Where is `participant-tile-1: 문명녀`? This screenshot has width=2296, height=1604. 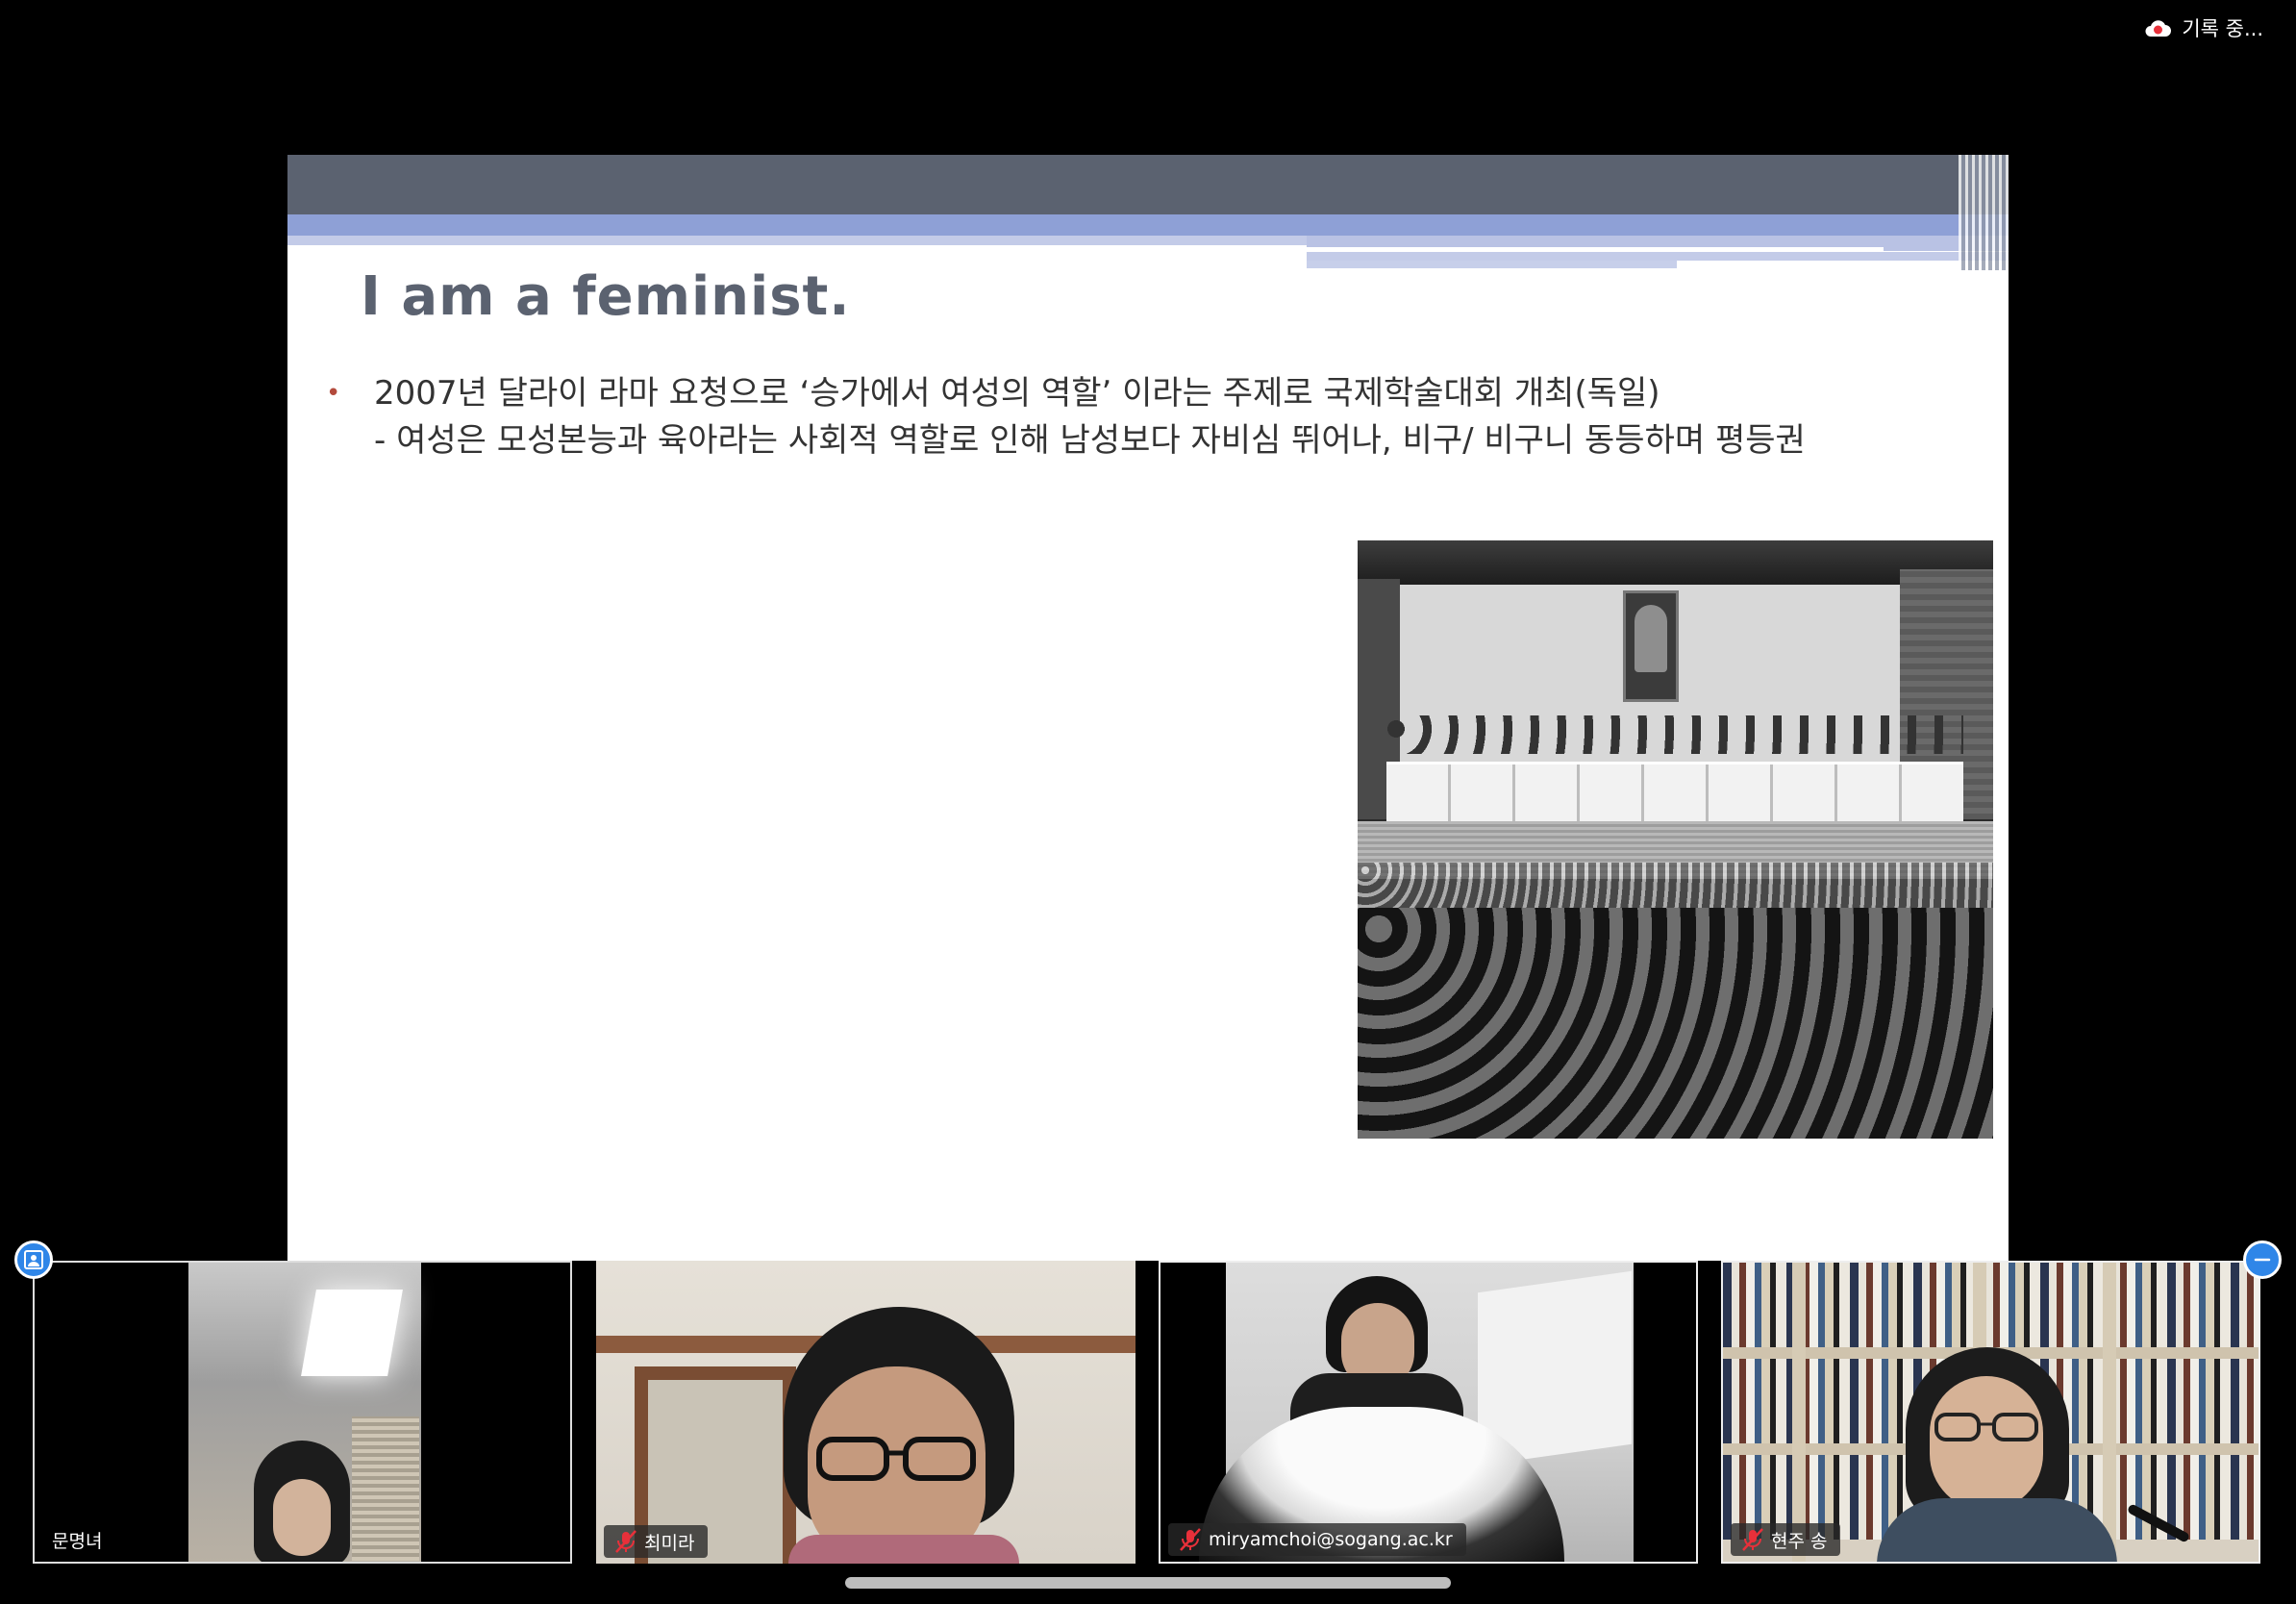
participant-tile-1: 문명녀 is located at coordinates (302, 1412).